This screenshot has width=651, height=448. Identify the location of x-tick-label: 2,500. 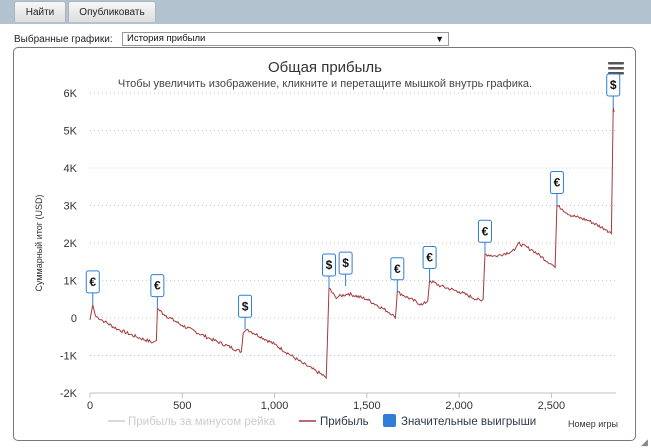
(552, 406).